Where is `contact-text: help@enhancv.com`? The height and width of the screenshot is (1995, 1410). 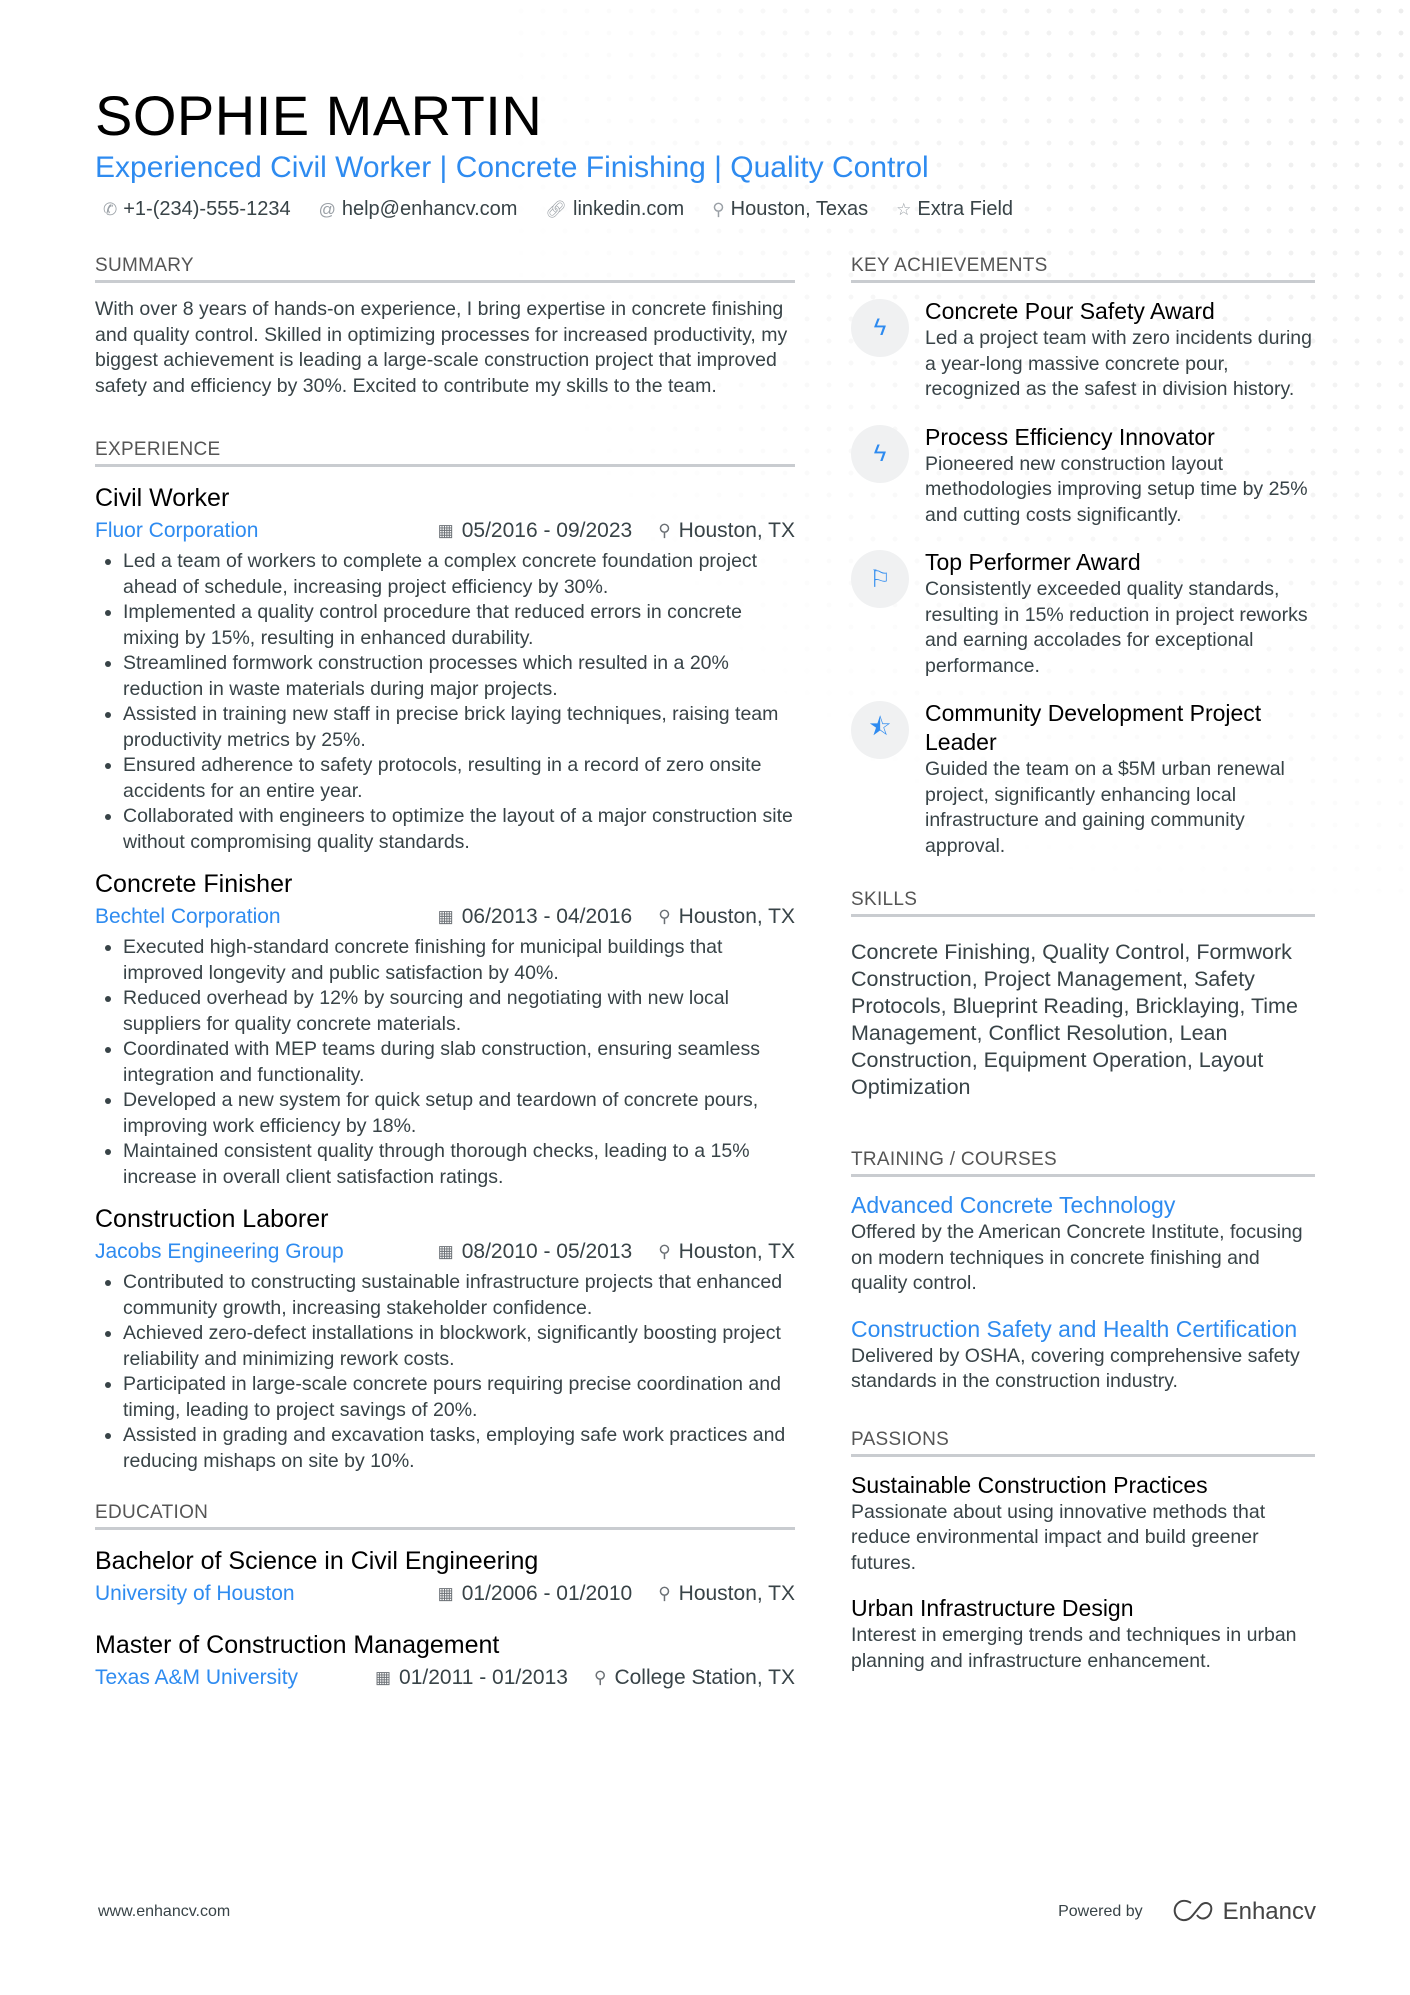
contact-text: help@enhancv.com is located at coordinates (429, 209).